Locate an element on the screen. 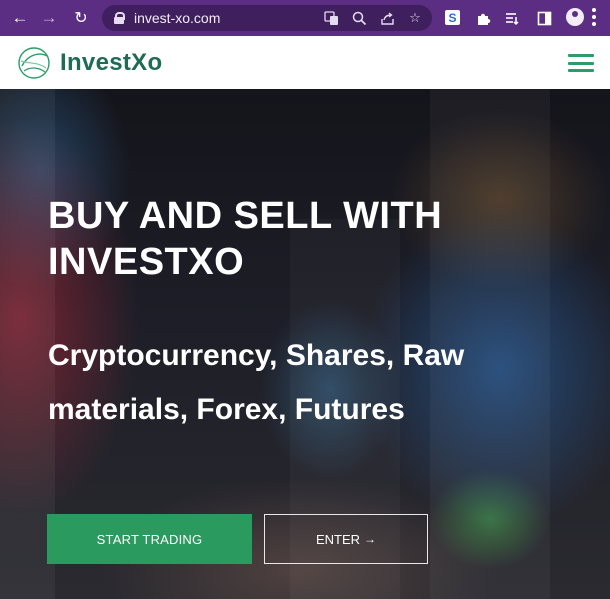 The image size is (610, 599). browser-toolbar: ← → ↻ invest-xo.com ☆ S is located at coordinates (305, 18).